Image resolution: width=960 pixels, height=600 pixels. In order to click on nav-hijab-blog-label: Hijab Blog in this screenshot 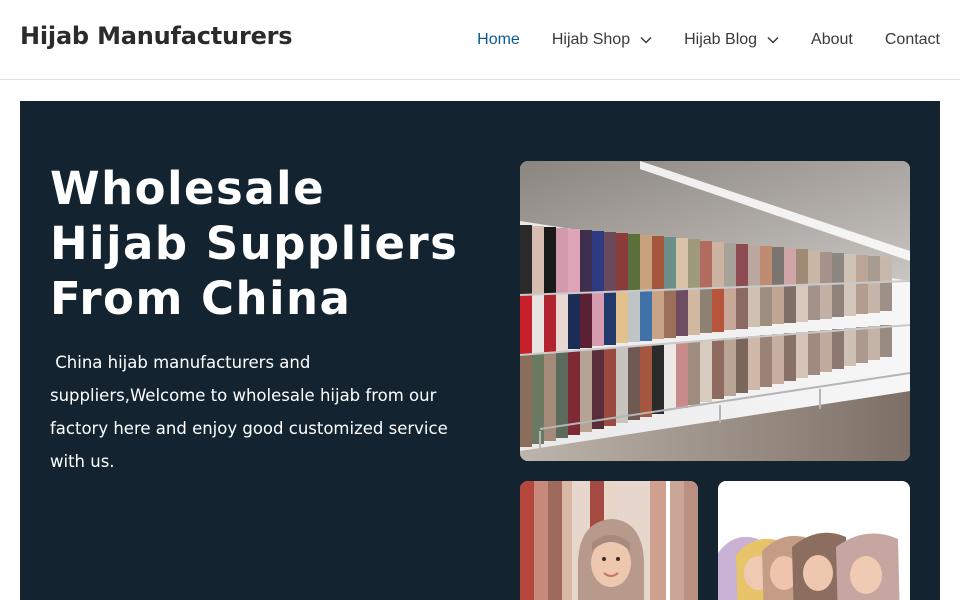, I will do `click(721, 39)`.